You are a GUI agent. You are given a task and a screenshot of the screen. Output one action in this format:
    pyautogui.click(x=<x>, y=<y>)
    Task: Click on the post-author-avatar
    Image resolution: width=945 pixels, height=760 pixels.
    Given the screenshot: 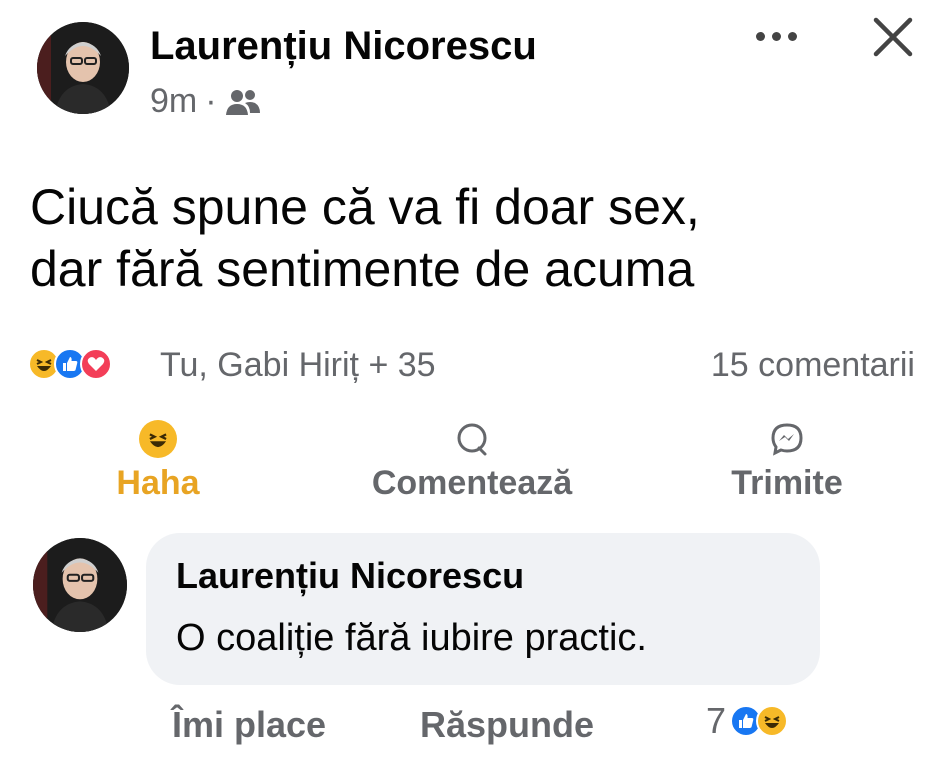 What is the action you would take?
    pyautogui.click(x=83, y=68)
    